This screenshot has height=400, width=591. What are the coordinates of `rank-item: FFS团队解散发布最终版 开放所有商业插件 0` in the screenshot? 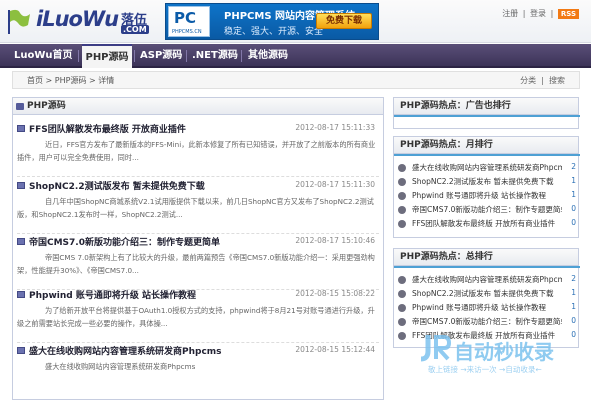 It's located at (487, 224).